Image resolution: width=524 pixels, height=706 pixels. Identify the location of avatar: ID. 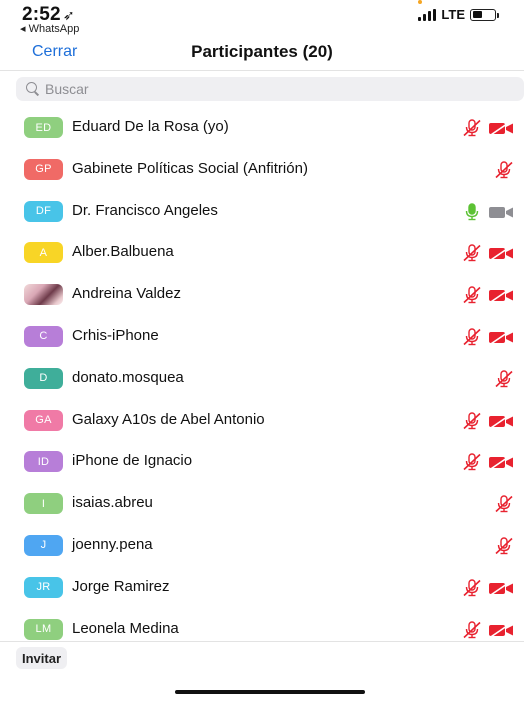
(43, 462).